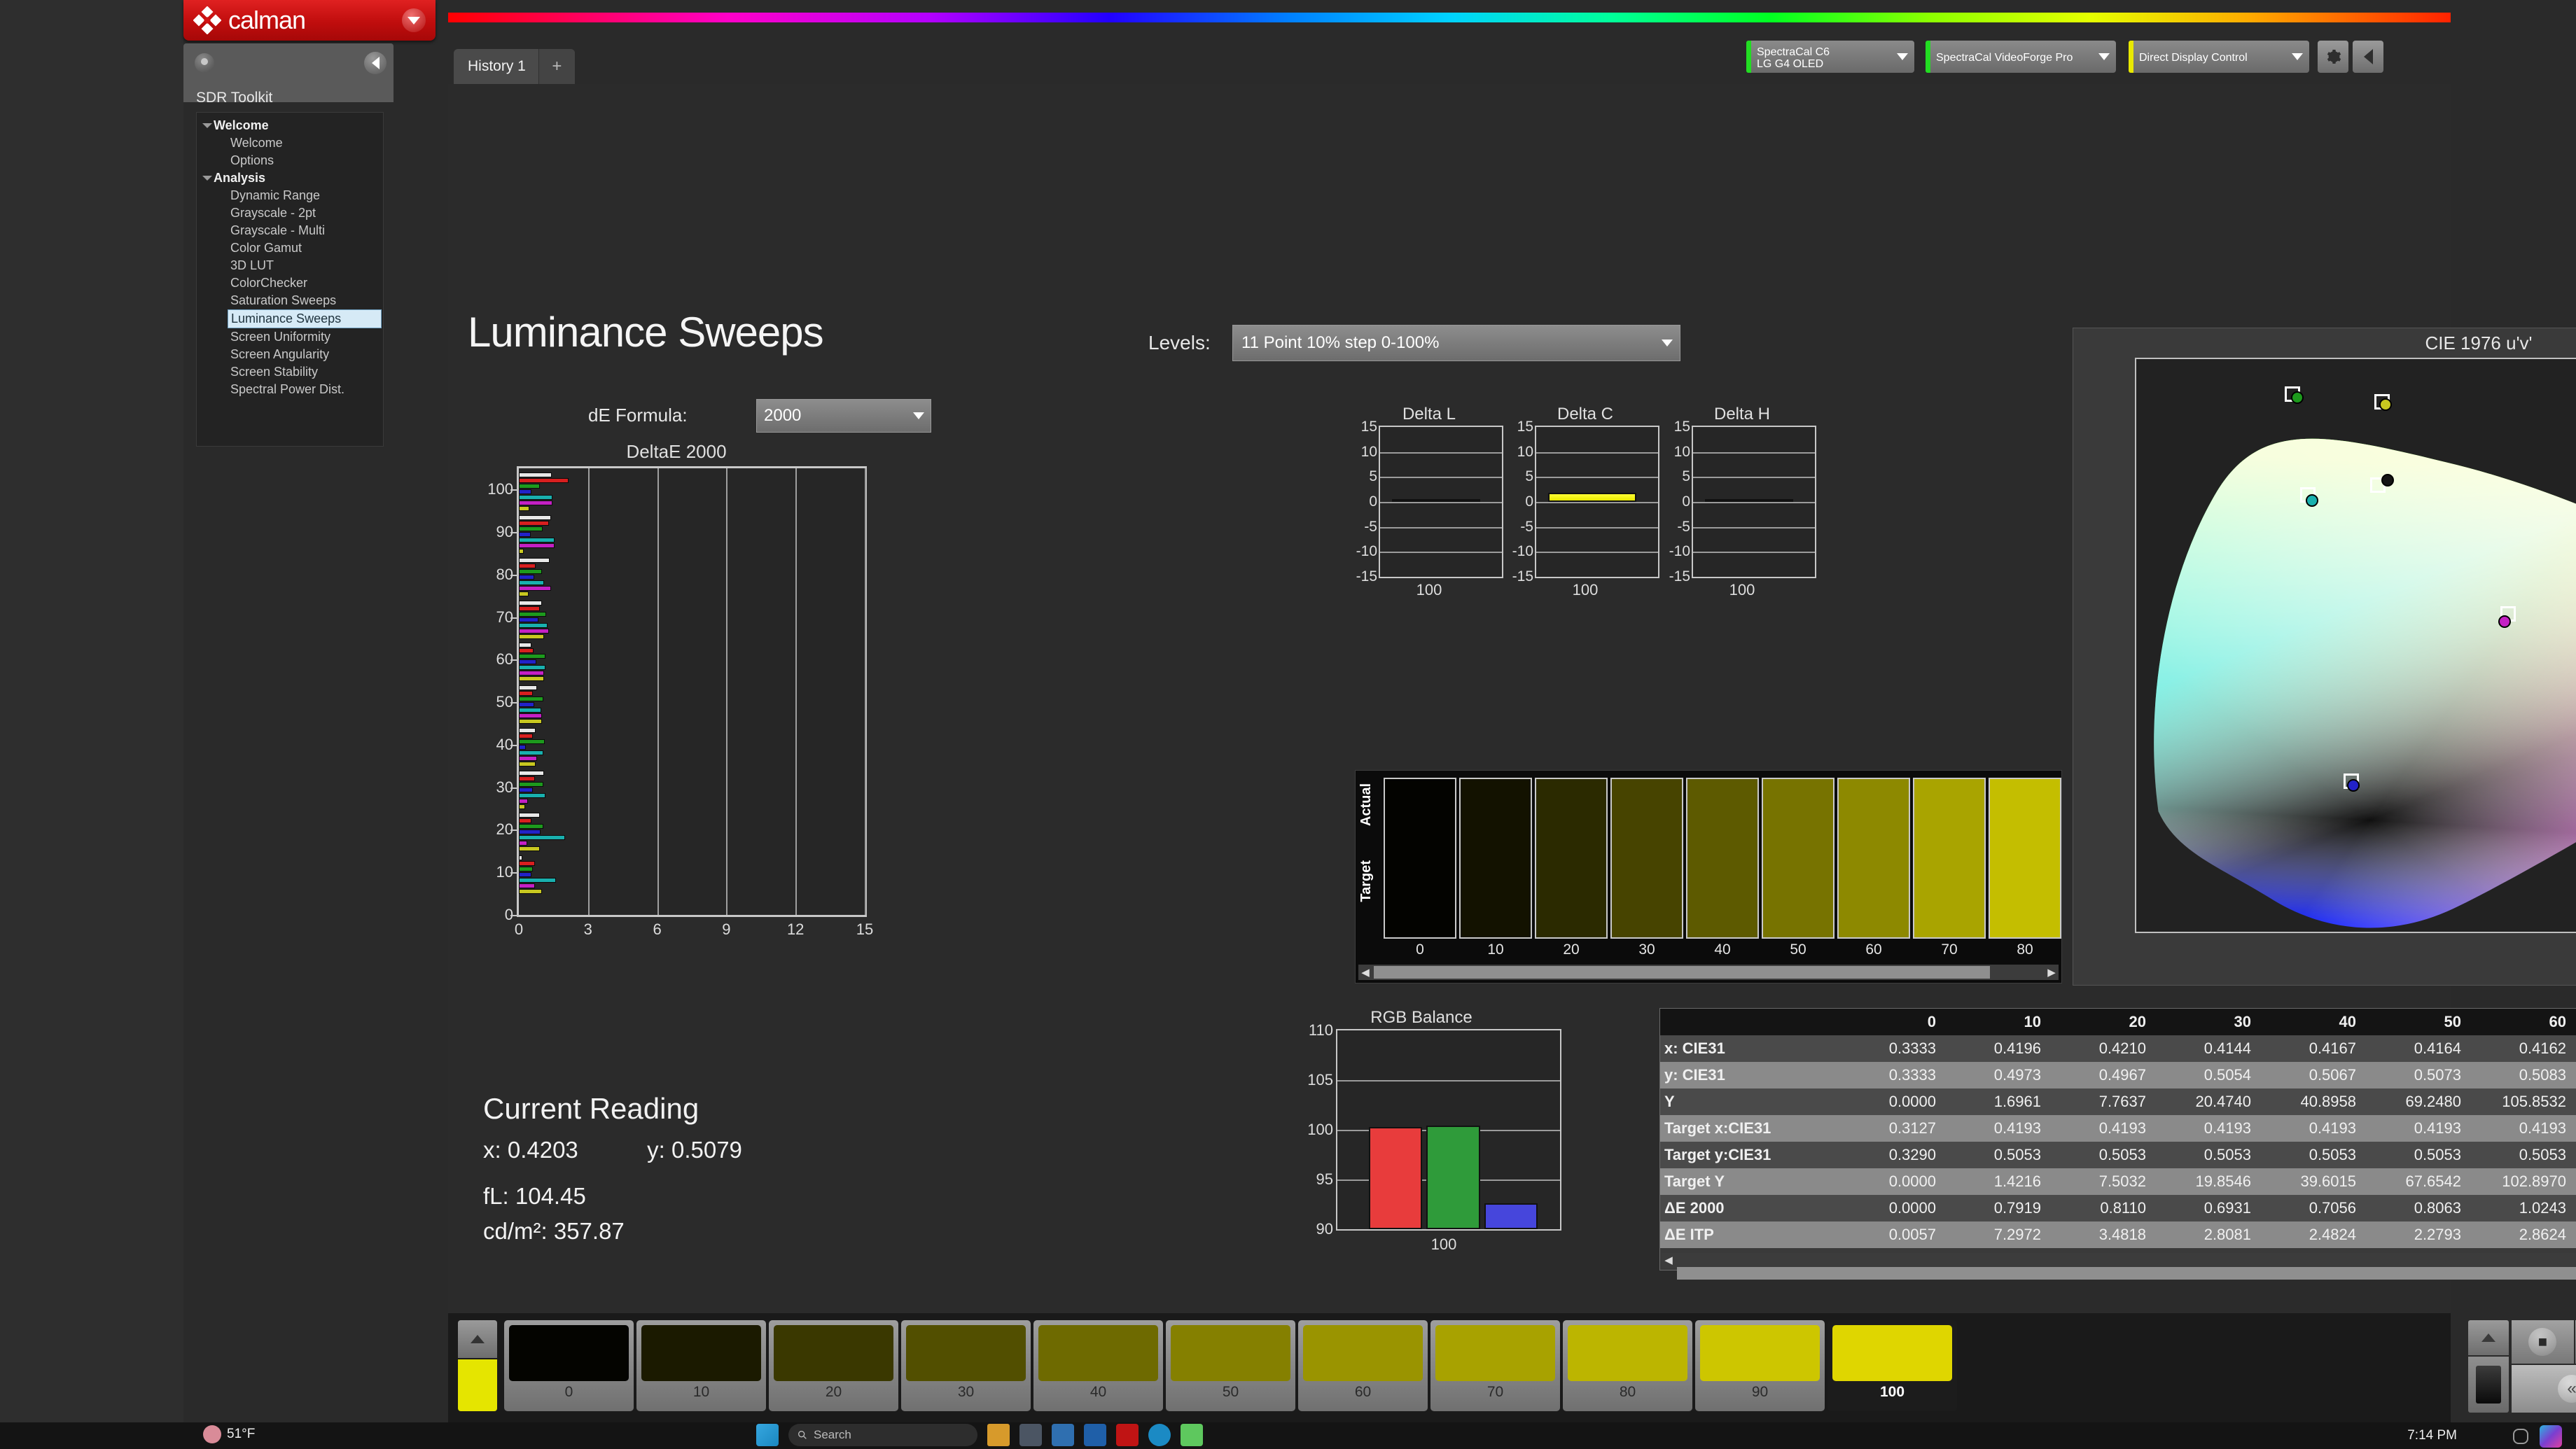  What do you see at coordinates (290, 283) in the screenshot?
I see `sidebar-item-colorchecker: ColorChecker` at bounding box center [290, 283].